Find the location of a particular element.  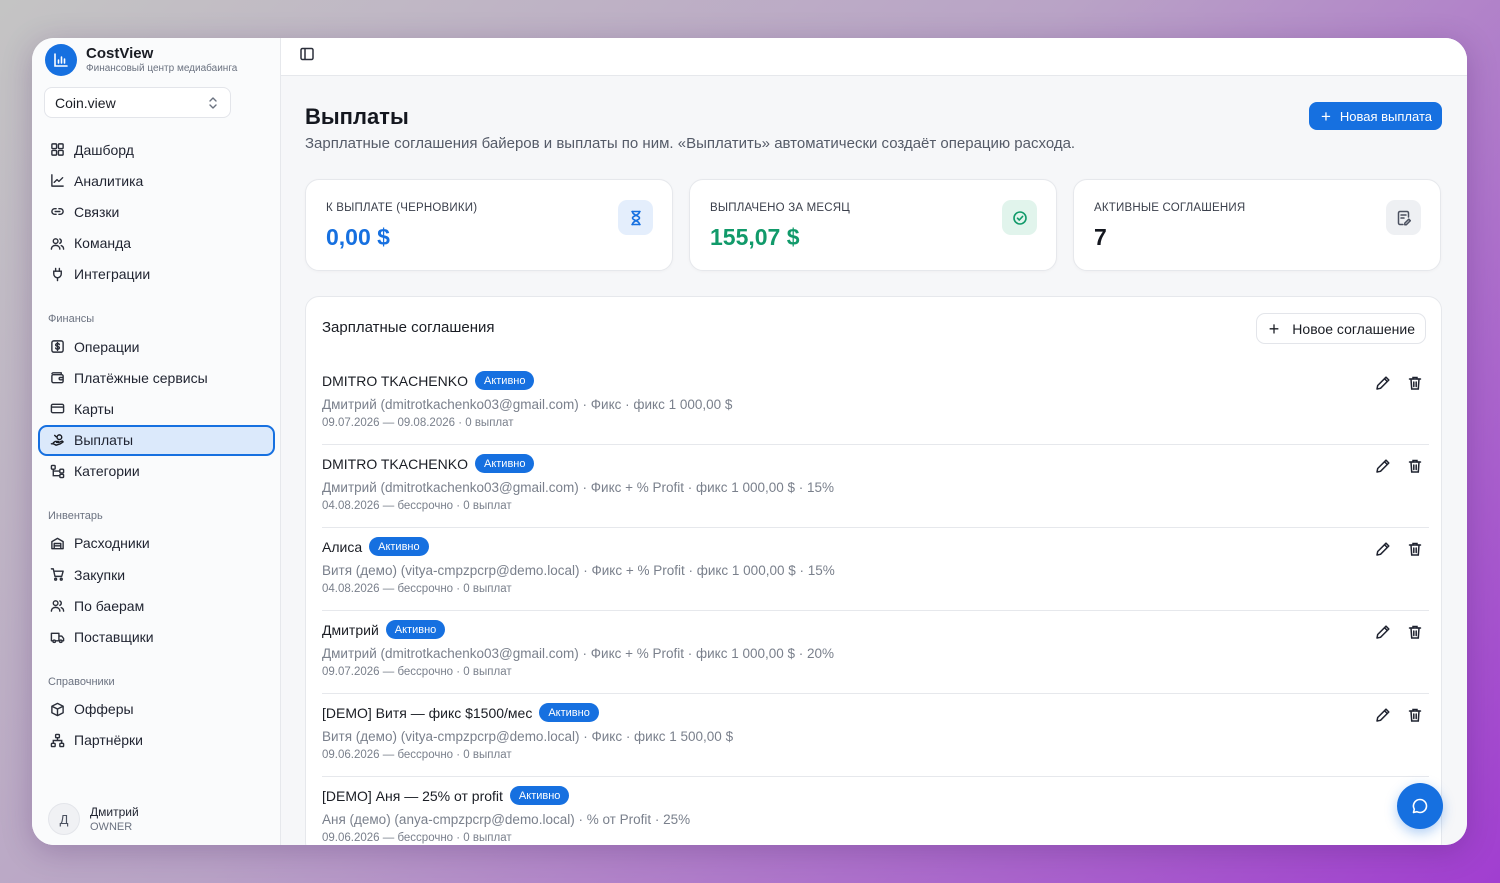

nav-scroll-fade is located at coordinates (156, 783).